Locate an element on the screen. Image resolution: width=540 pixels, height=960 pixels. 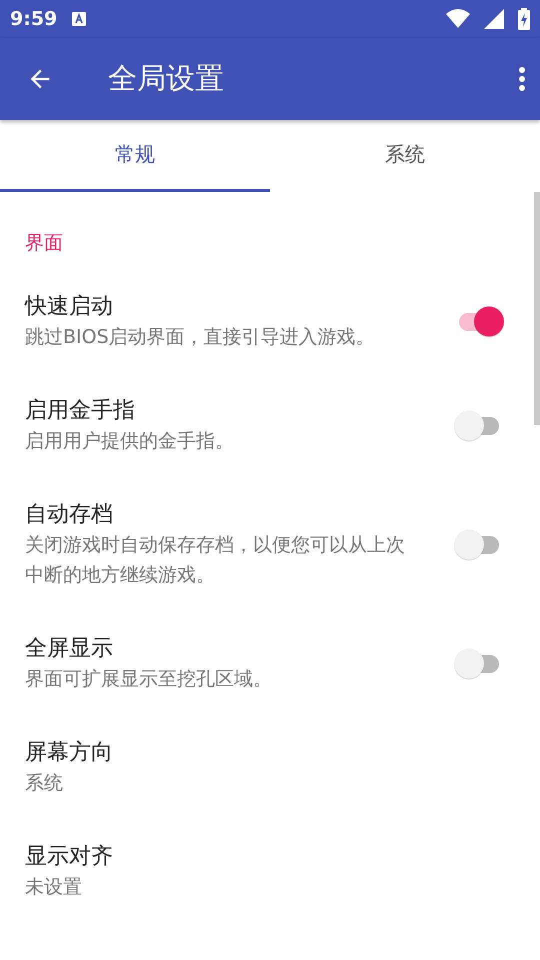
setting-summary: 跳过BIOS启动界面，直接引导进入游戏。 is located at coordinates (200, 337).